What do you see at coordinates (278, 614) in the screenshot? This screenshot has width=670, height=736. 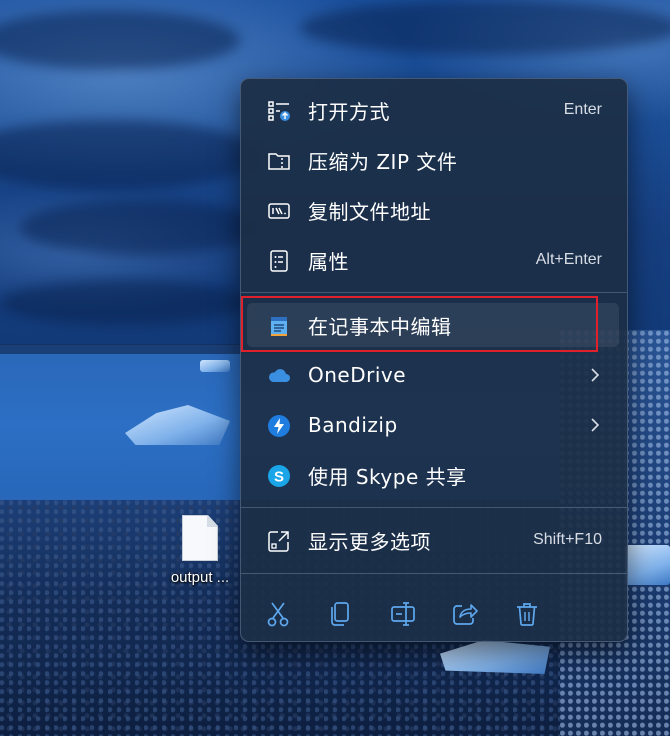 I see `scissors-icon` at bounding box center [278, 614].